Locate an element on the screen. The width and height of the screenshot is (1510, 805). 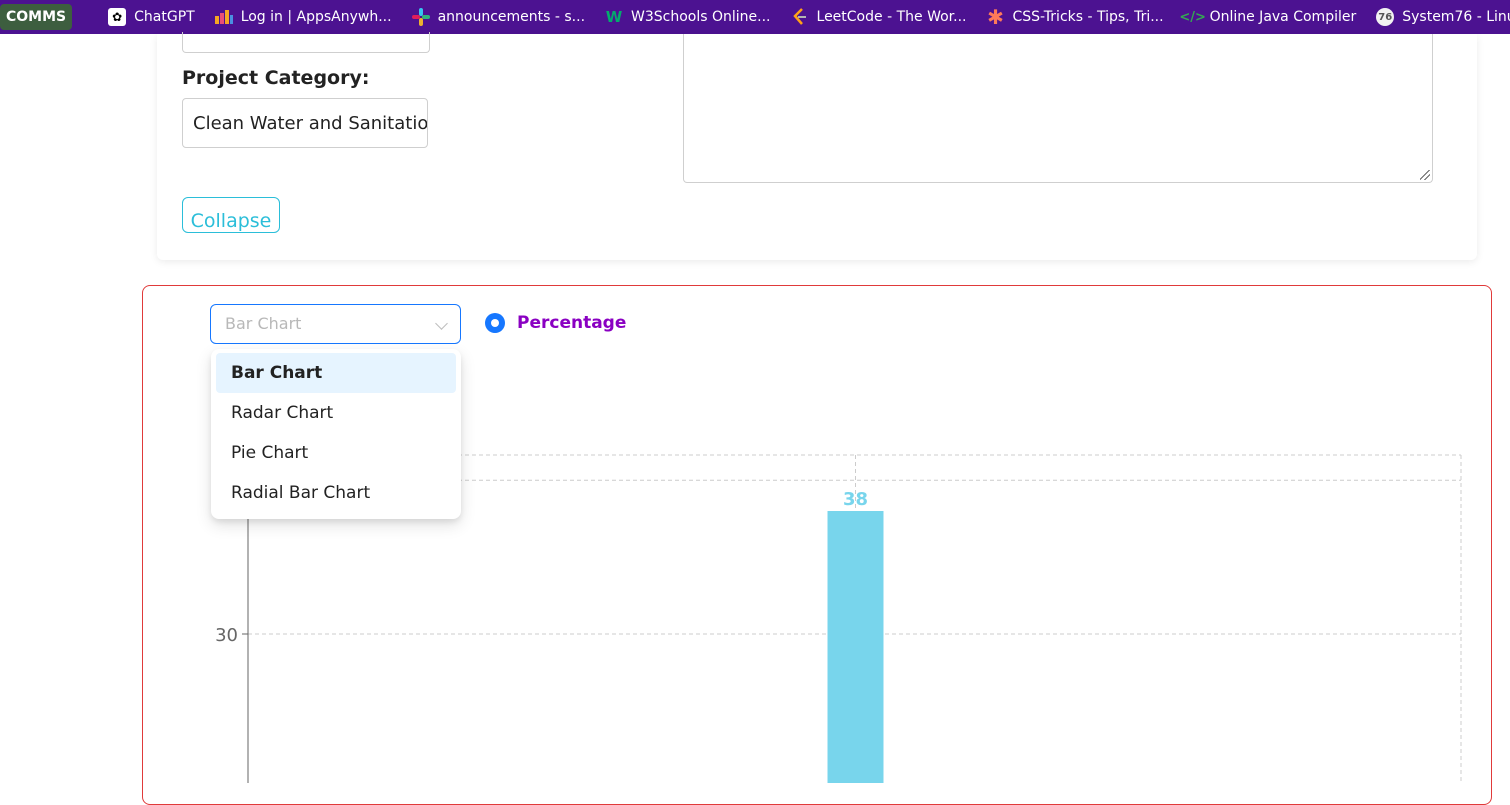
option-radar-chart: Radar Chart is located at coordinates (336, 413).